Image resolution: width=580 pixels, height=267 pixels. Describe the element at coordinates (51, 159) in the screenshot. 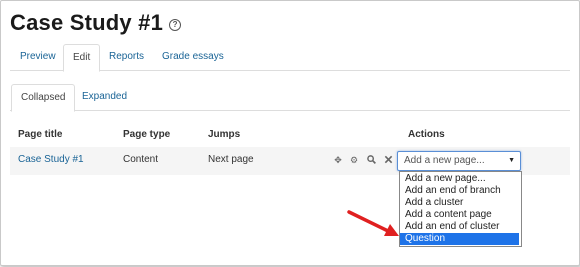

I see `page-title-link: Case Study #1` at that location.